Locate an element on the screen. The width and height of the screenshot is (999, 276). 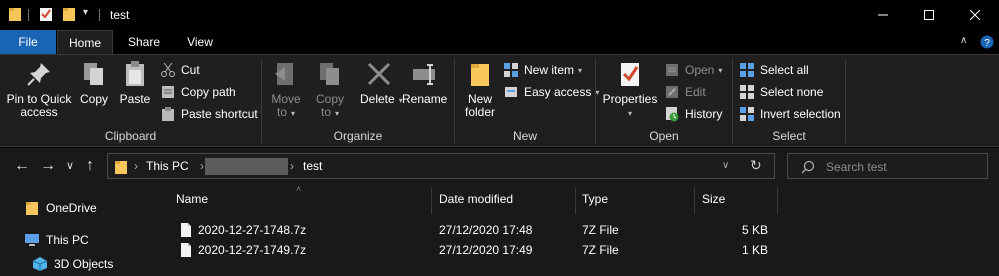
column-header-size: Size is located at coordinates (713, 204).